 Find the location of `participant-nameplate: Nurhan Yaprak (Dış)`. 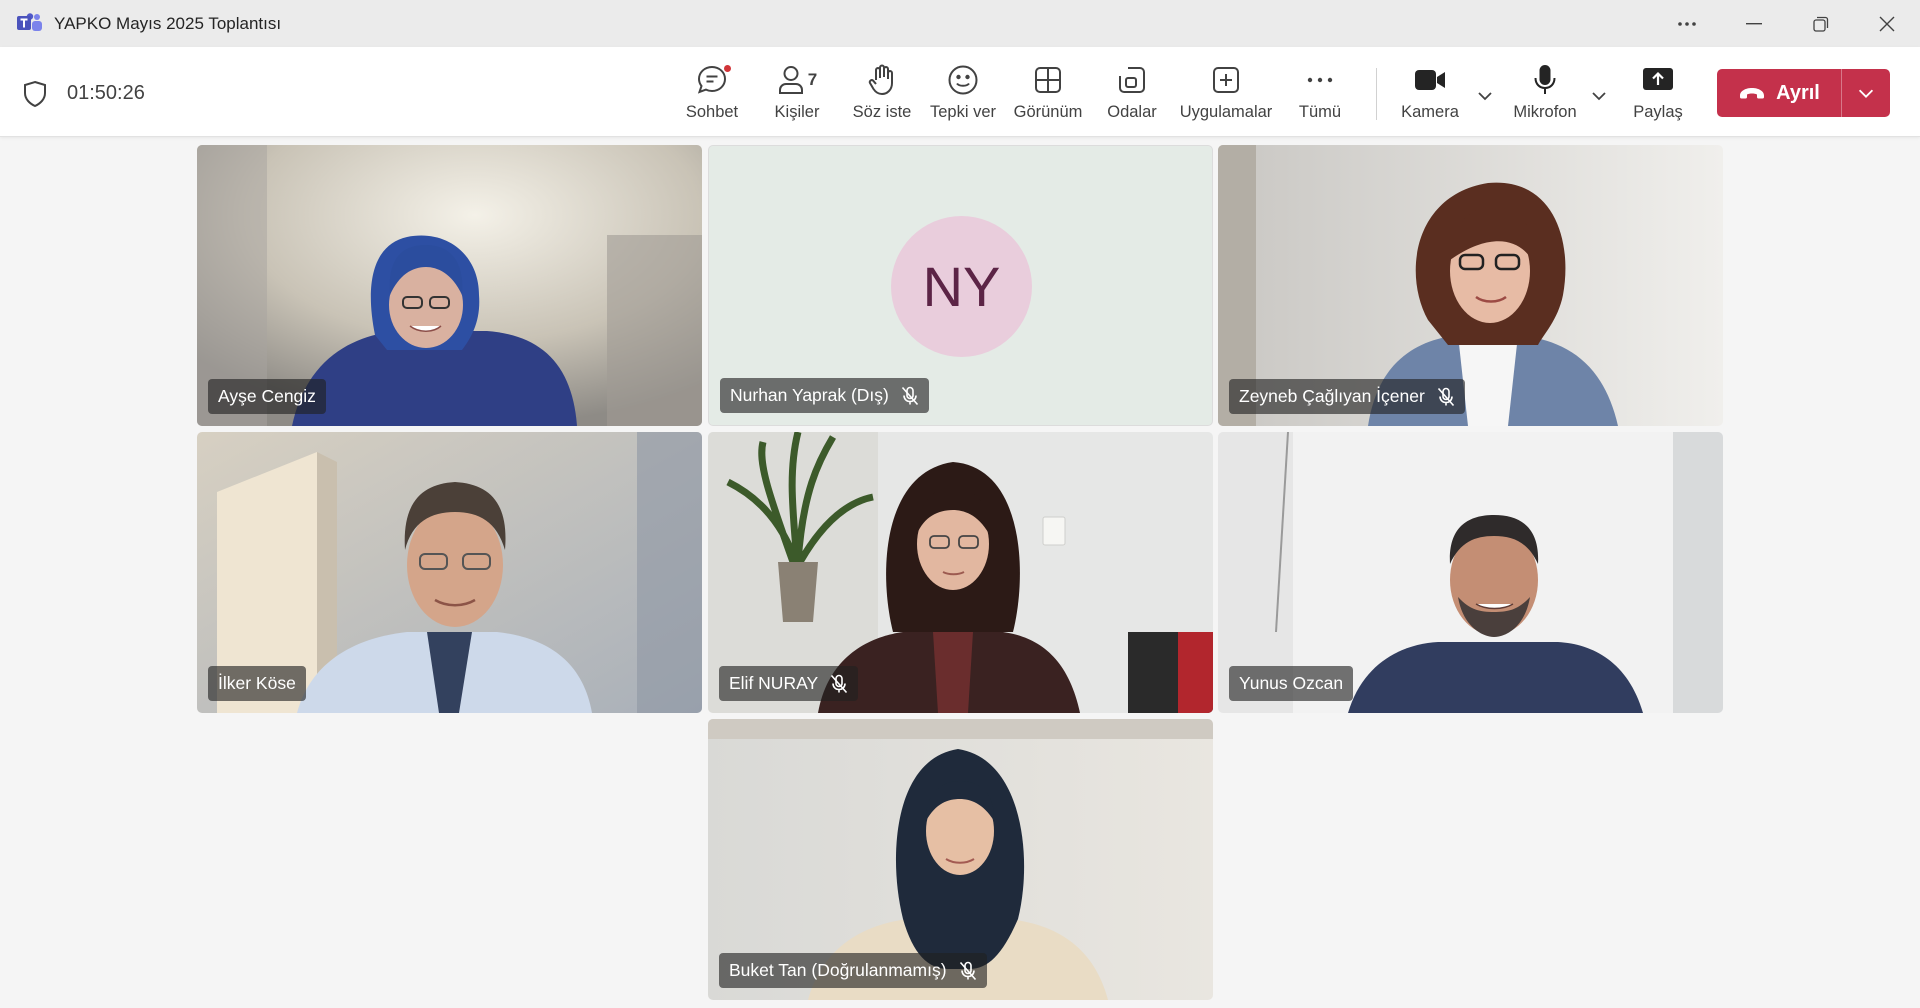

participant-nameplate: Nurhan Yaprak (Dış) is located at coordinates (824, 395).